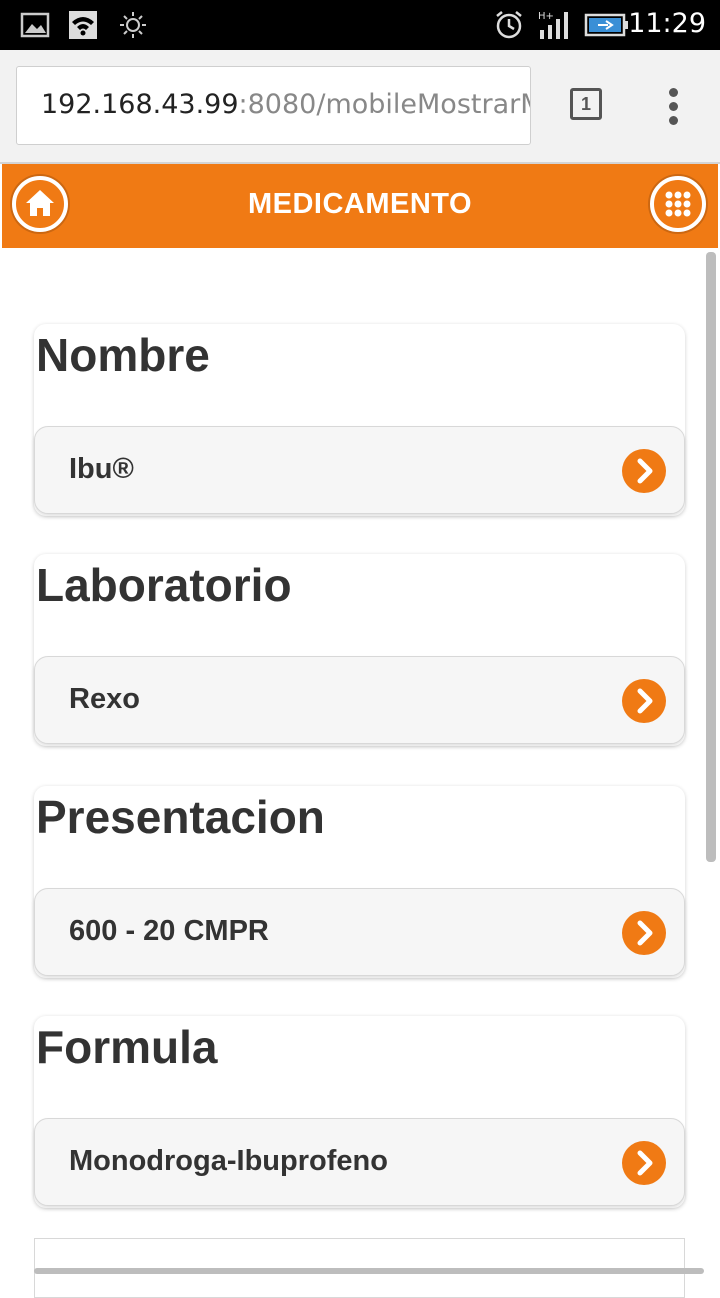  Describe the element at coordinates (359, 470) in the screenshot. I see `list-item-nombre: Ibu®` at that location.